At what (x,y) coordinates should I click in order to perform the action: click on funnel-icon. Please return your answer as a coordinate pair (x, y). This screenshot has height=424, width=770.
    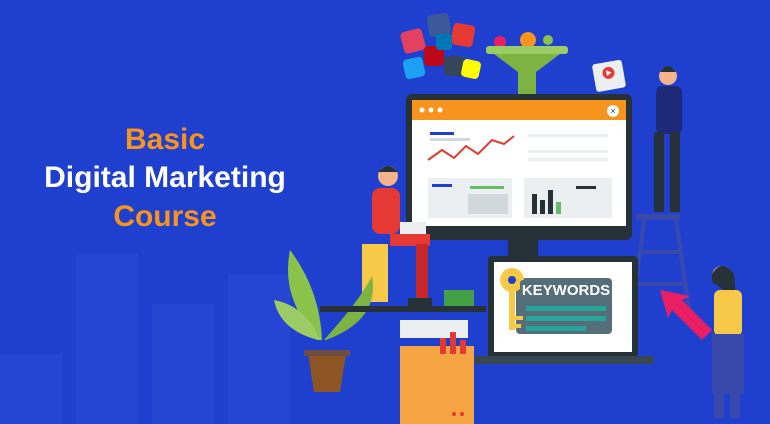
    Looking at the image, I should click on (527, 63).